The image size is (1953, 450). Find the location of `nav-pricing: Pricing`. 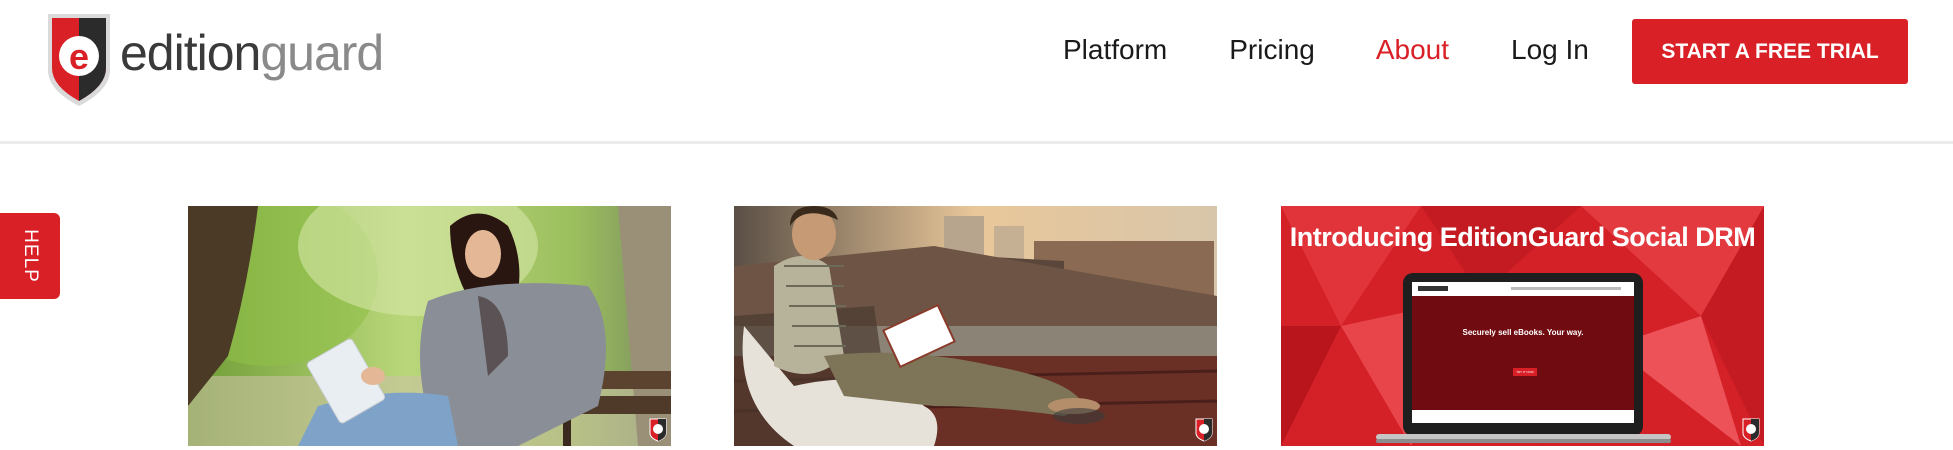

nav-pricing: Pricing is located at coordinates (1272, 50).